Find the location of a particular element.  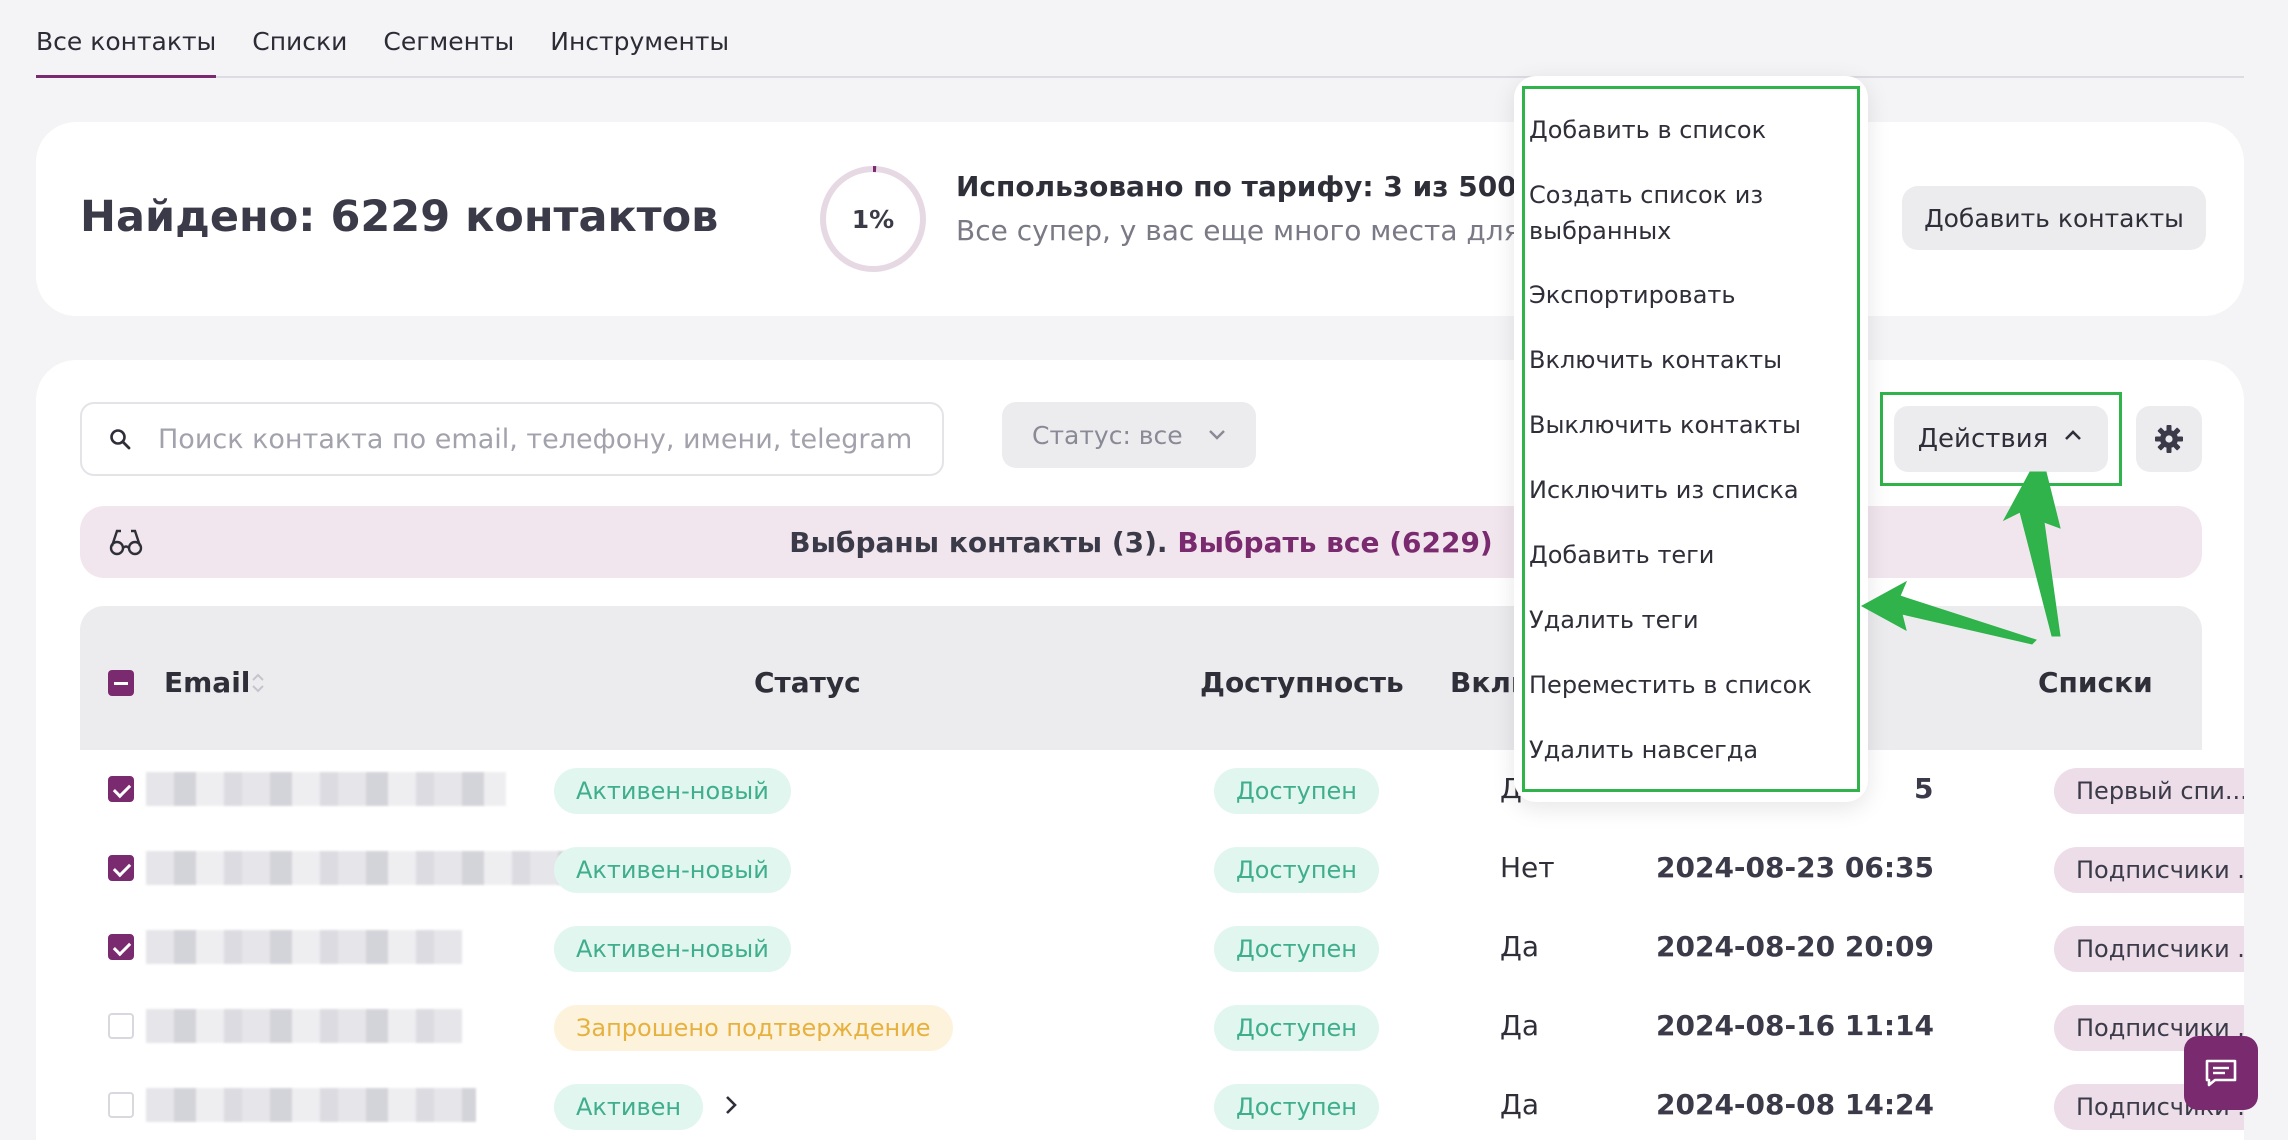

menu-item-delete-forever: Удалить навсегда is located at coordinates (1689, 750).